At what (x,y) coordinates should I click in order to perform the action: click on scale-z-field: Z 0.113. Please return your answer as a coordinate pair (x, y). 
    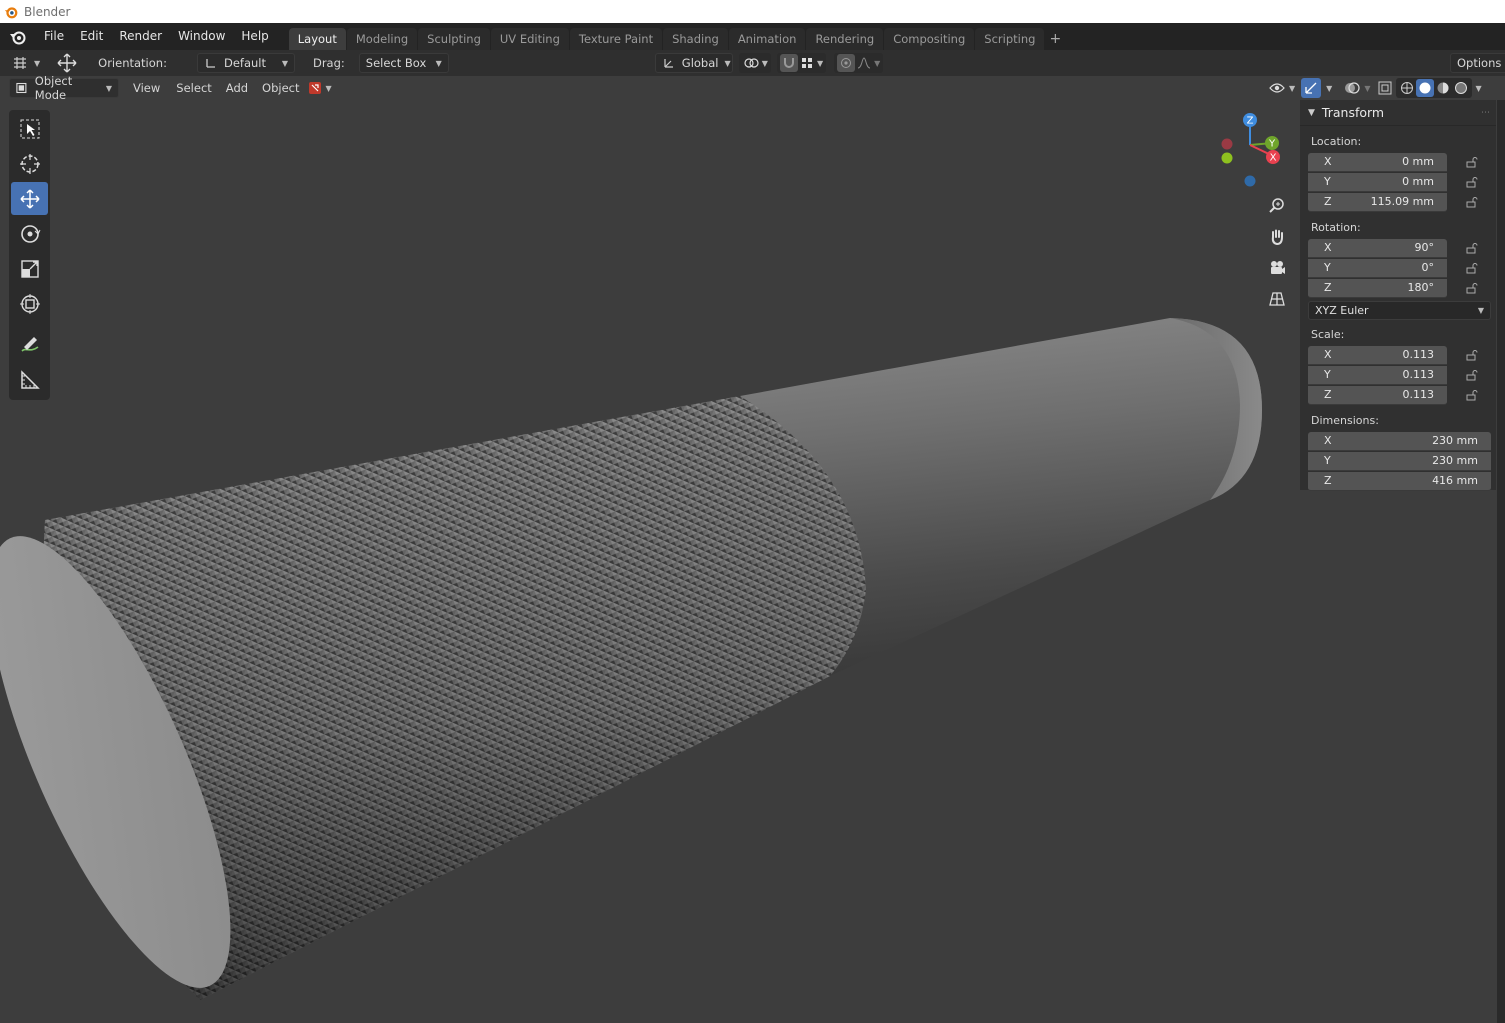
    Looking at the image, I should click on (1377, 395).